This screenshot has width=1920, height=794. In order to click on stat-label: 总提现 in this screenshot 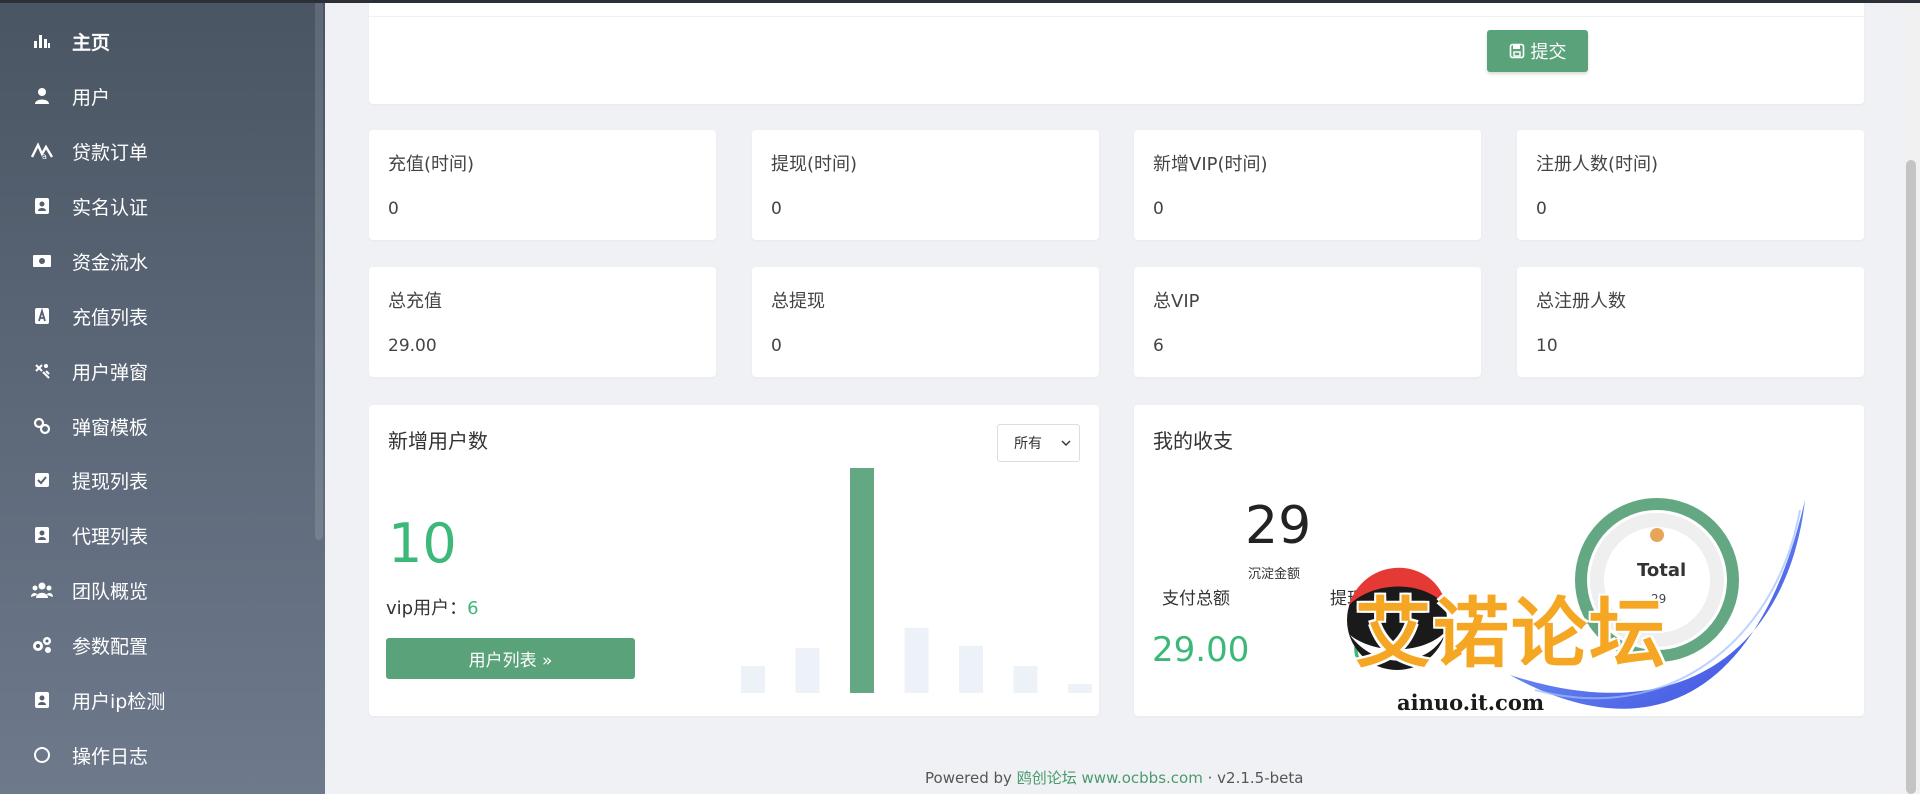, I will do `click(798, 301)`.